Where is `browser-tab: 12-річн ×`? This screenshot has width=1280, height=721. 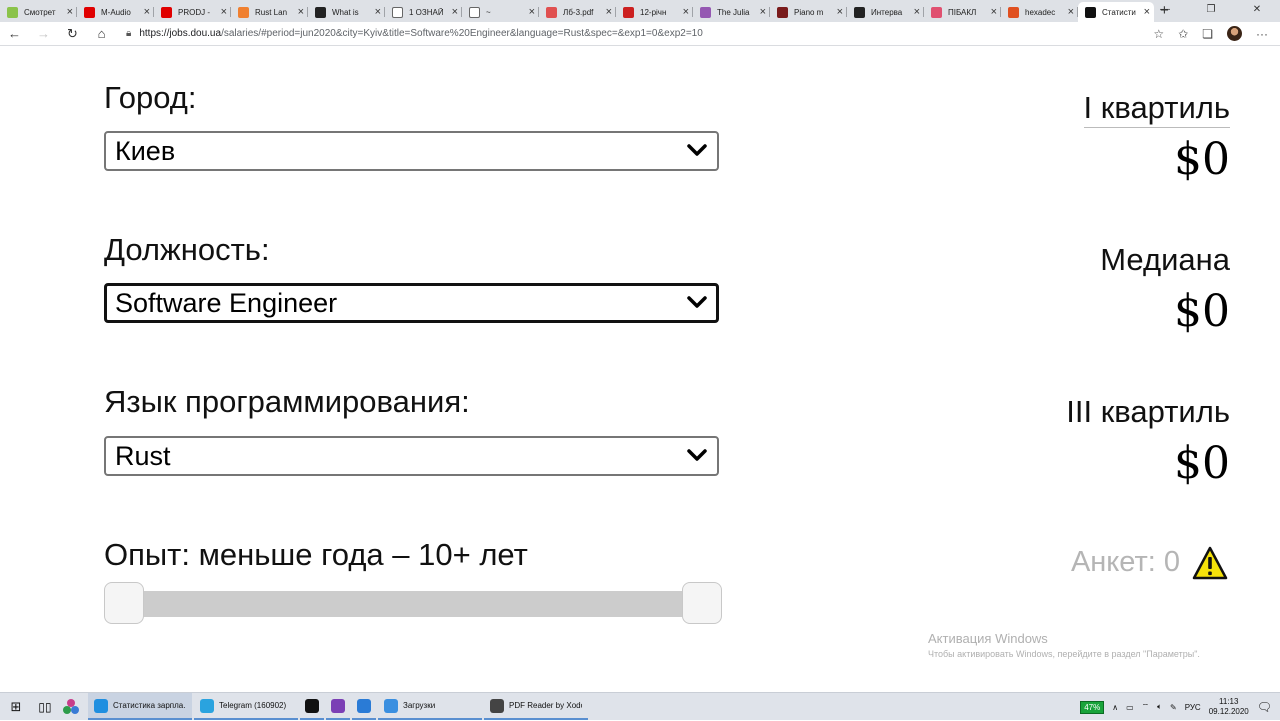 browser-tab: 12-річн × is located at coordinates (654, 12).